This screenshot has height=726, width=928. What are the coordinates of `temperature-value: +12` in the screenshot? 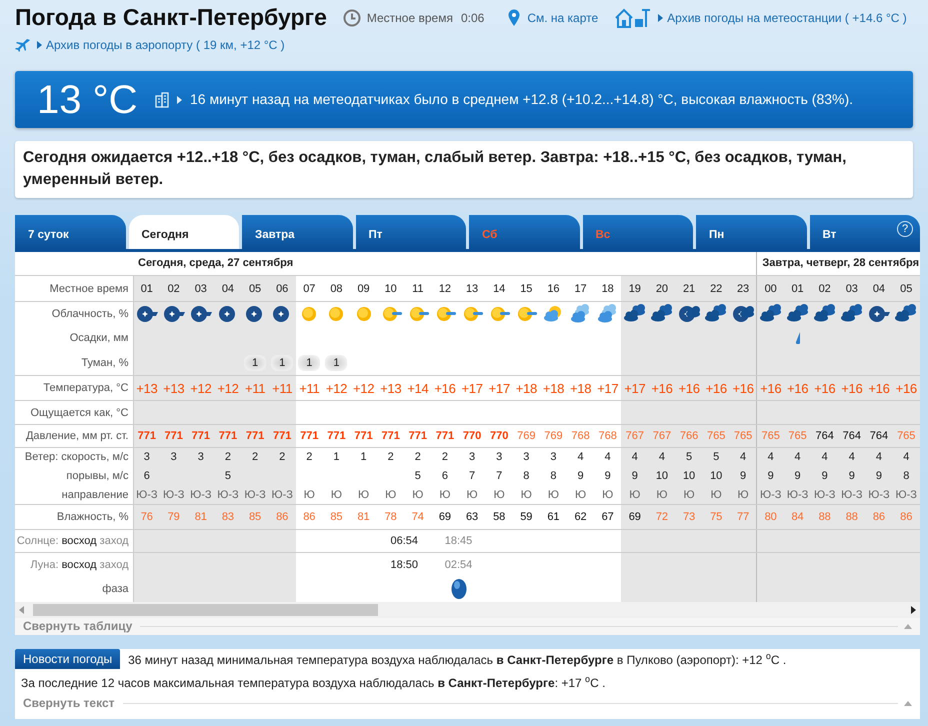 It's located at (363, 388).